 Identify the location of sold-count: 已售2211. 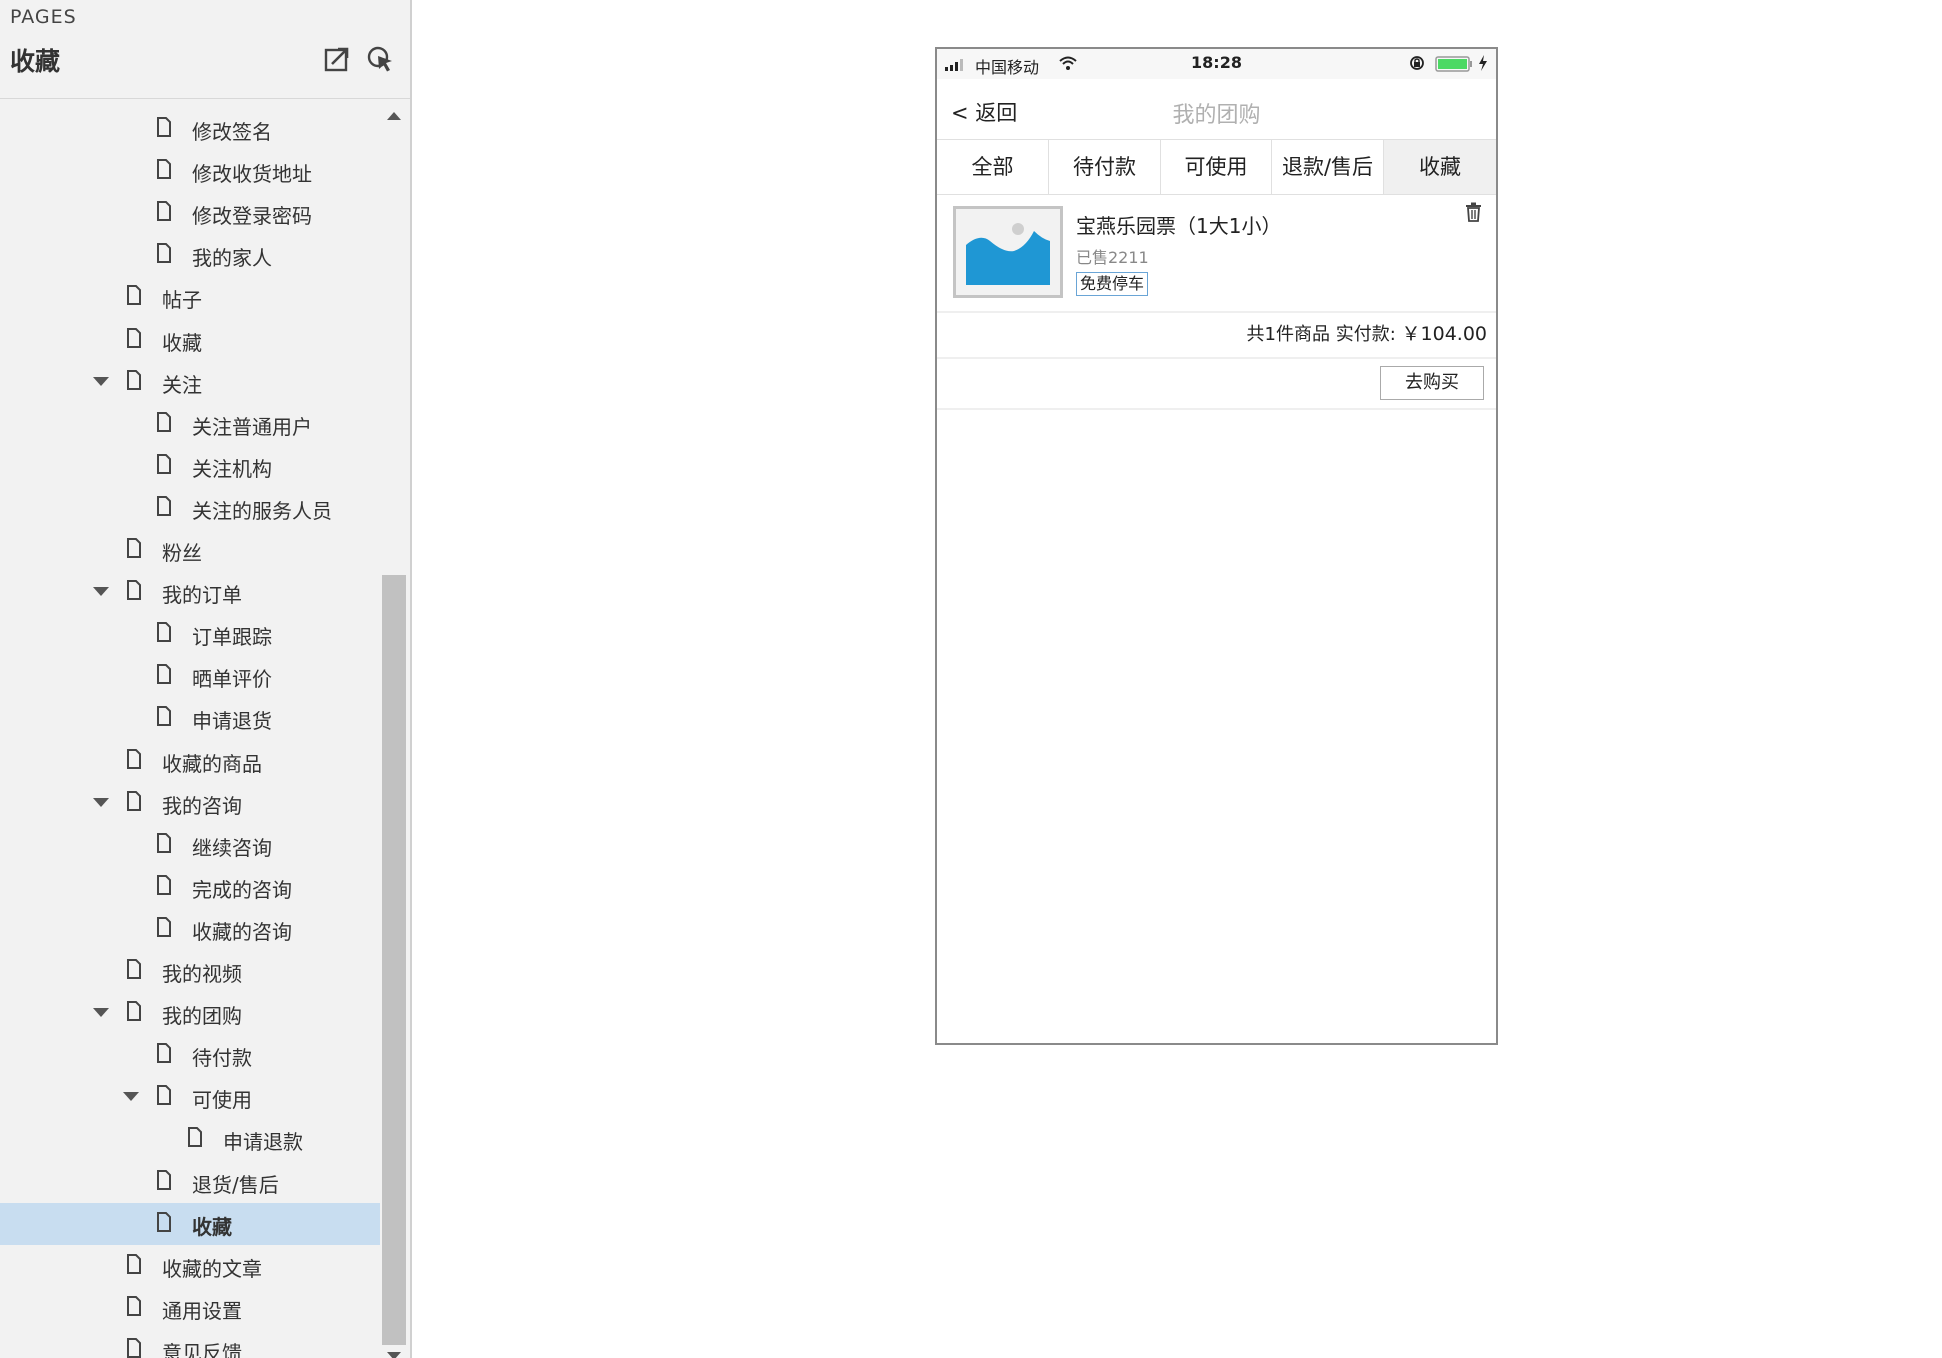
(1112, 257).